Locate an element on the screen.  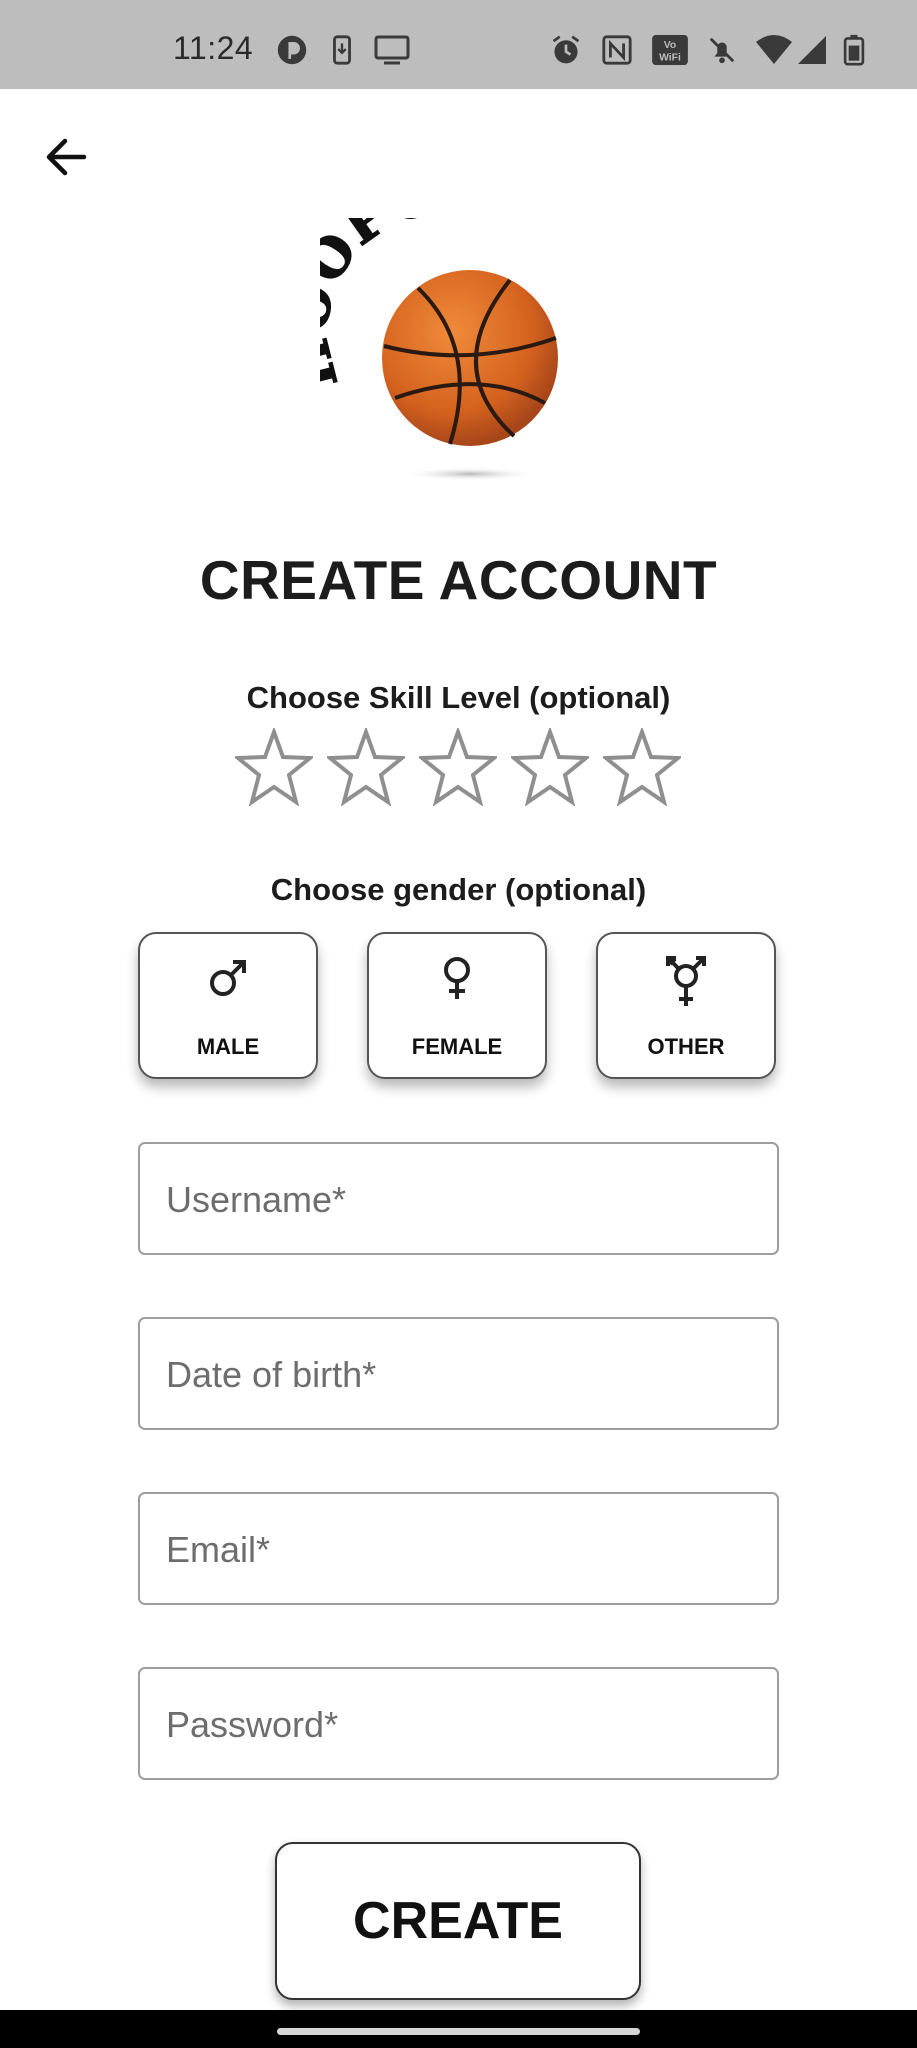
create-button: CREATE is located at coordinates (458, 1921).